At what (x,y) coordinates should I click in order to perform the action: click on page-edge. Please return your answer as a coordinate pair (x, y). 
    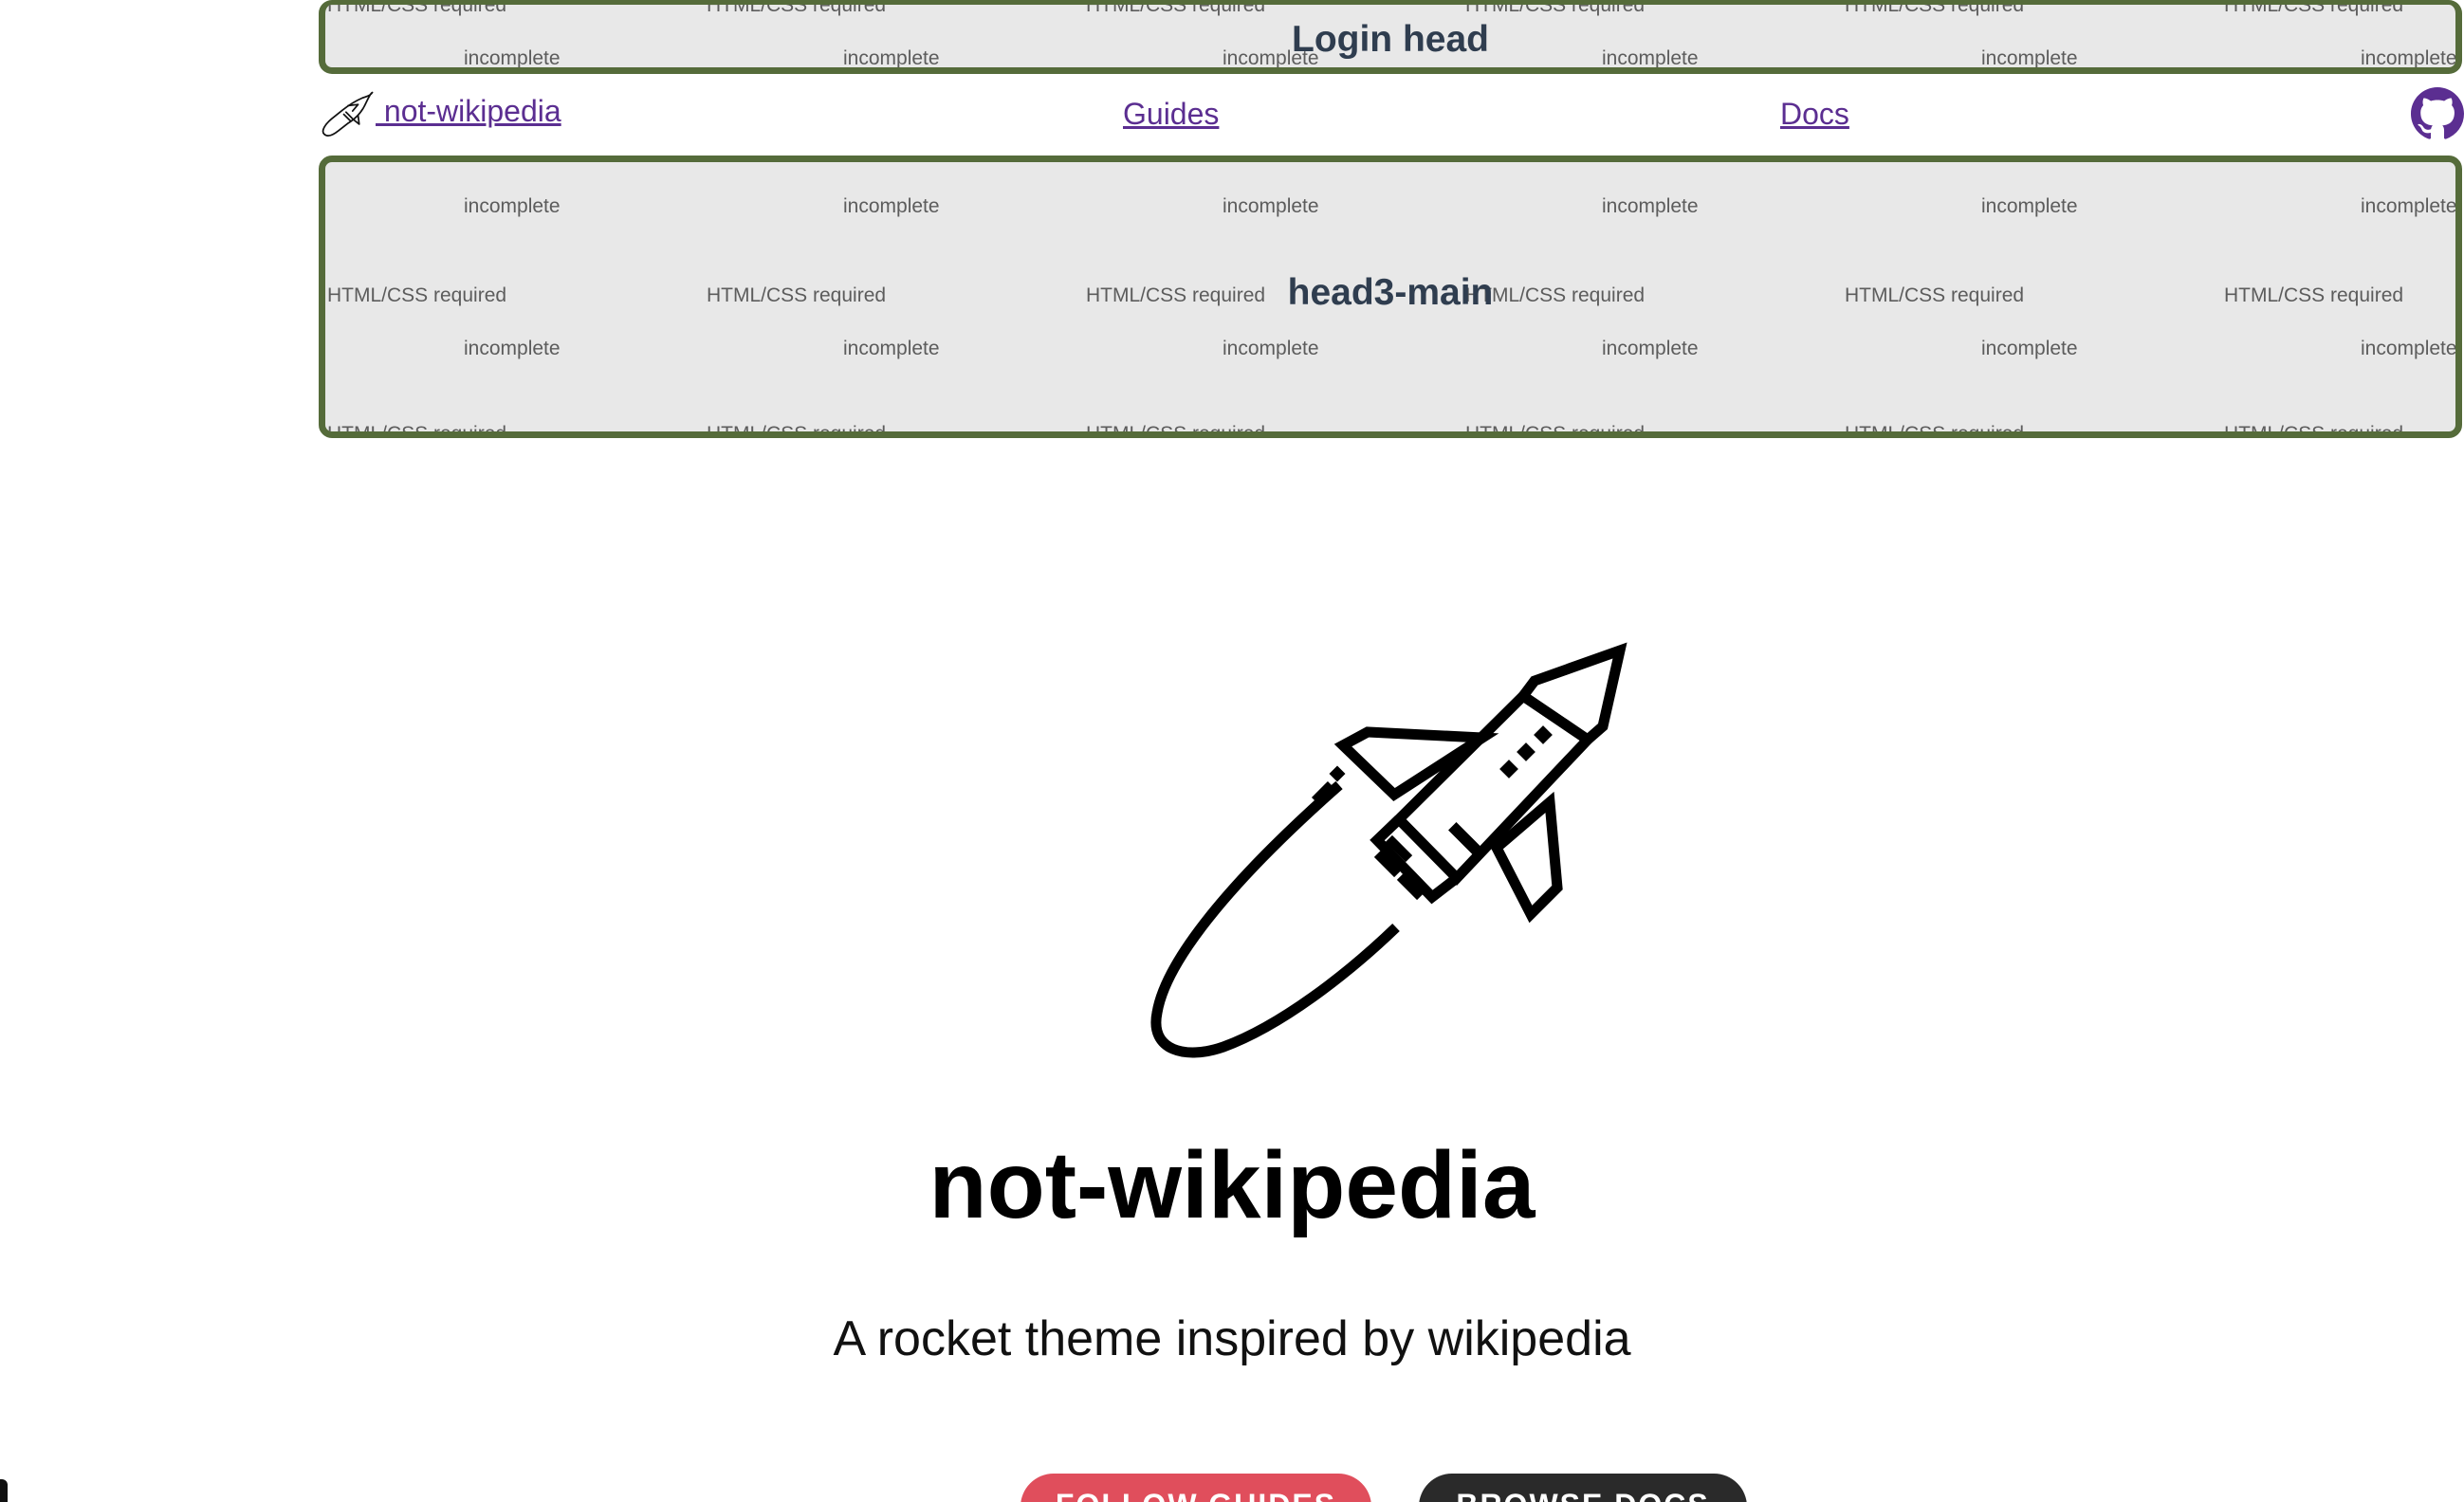
    Looking at the image, I should click on (4, 1490).